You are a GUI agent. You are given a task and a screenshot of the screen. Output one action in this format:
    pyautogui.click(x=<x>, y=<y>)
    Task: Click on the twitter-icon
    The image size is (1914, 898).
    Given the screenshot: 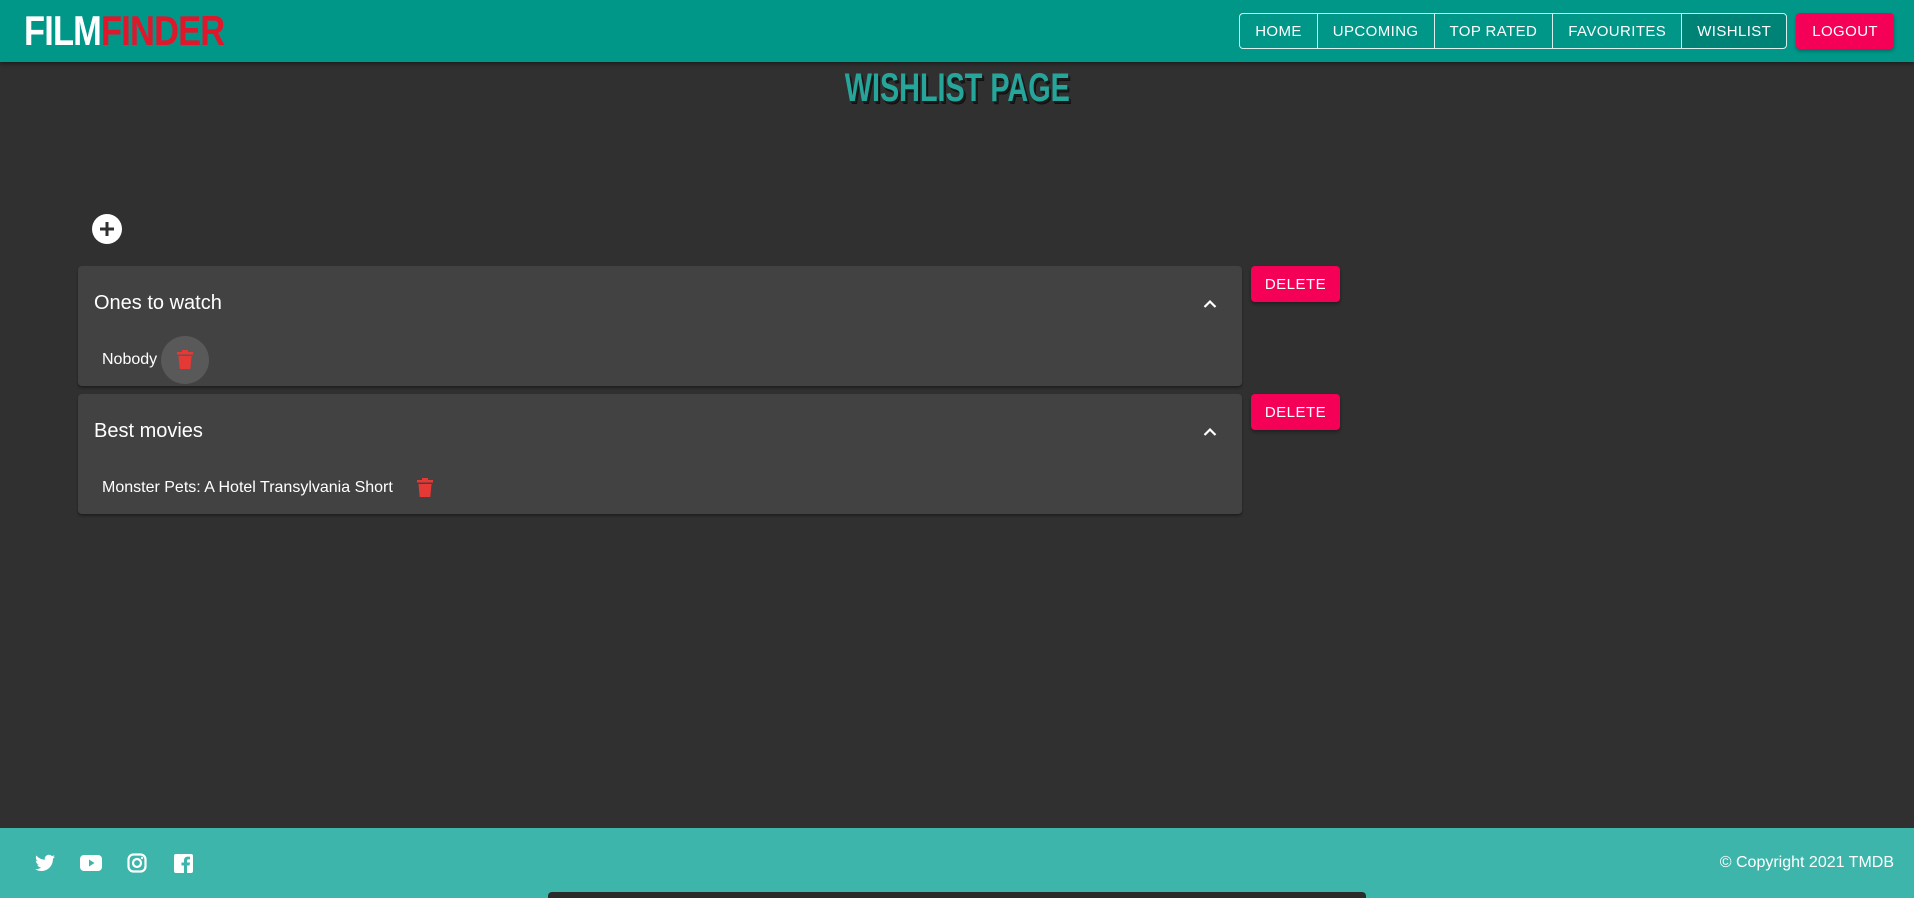 What is the action you would take?
    pyautogui.click(x=45, y=863)
    